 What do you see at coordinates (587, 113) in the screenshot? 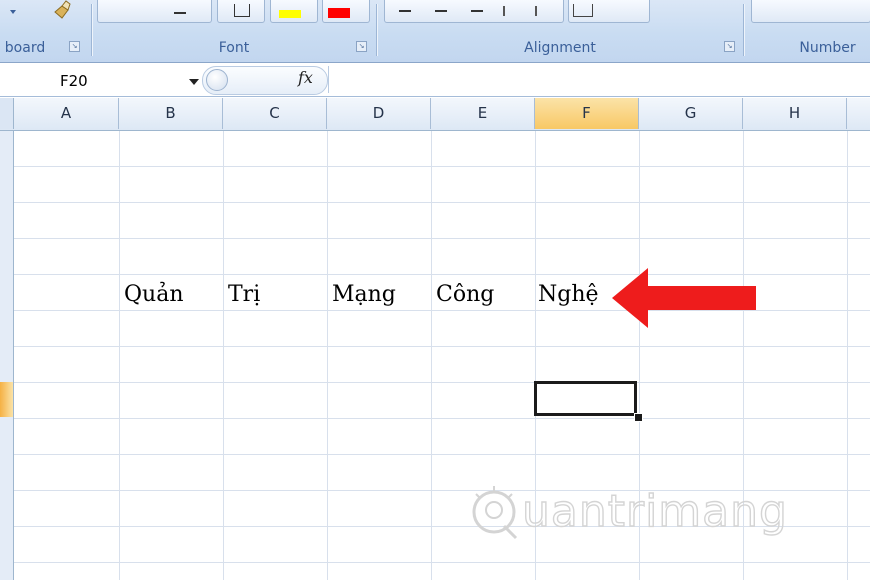
I see `column-header-f: F` at bounding box center [587, 113].